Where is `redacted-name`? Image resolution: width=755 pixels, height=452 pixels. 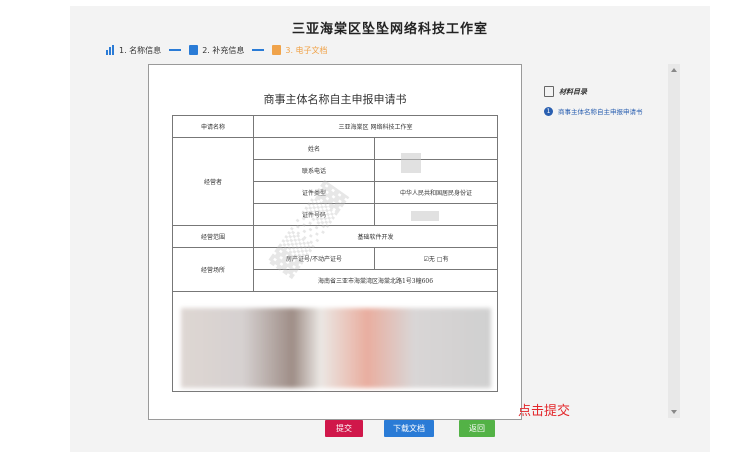 redacted-name is located at coordinates (411, 163).